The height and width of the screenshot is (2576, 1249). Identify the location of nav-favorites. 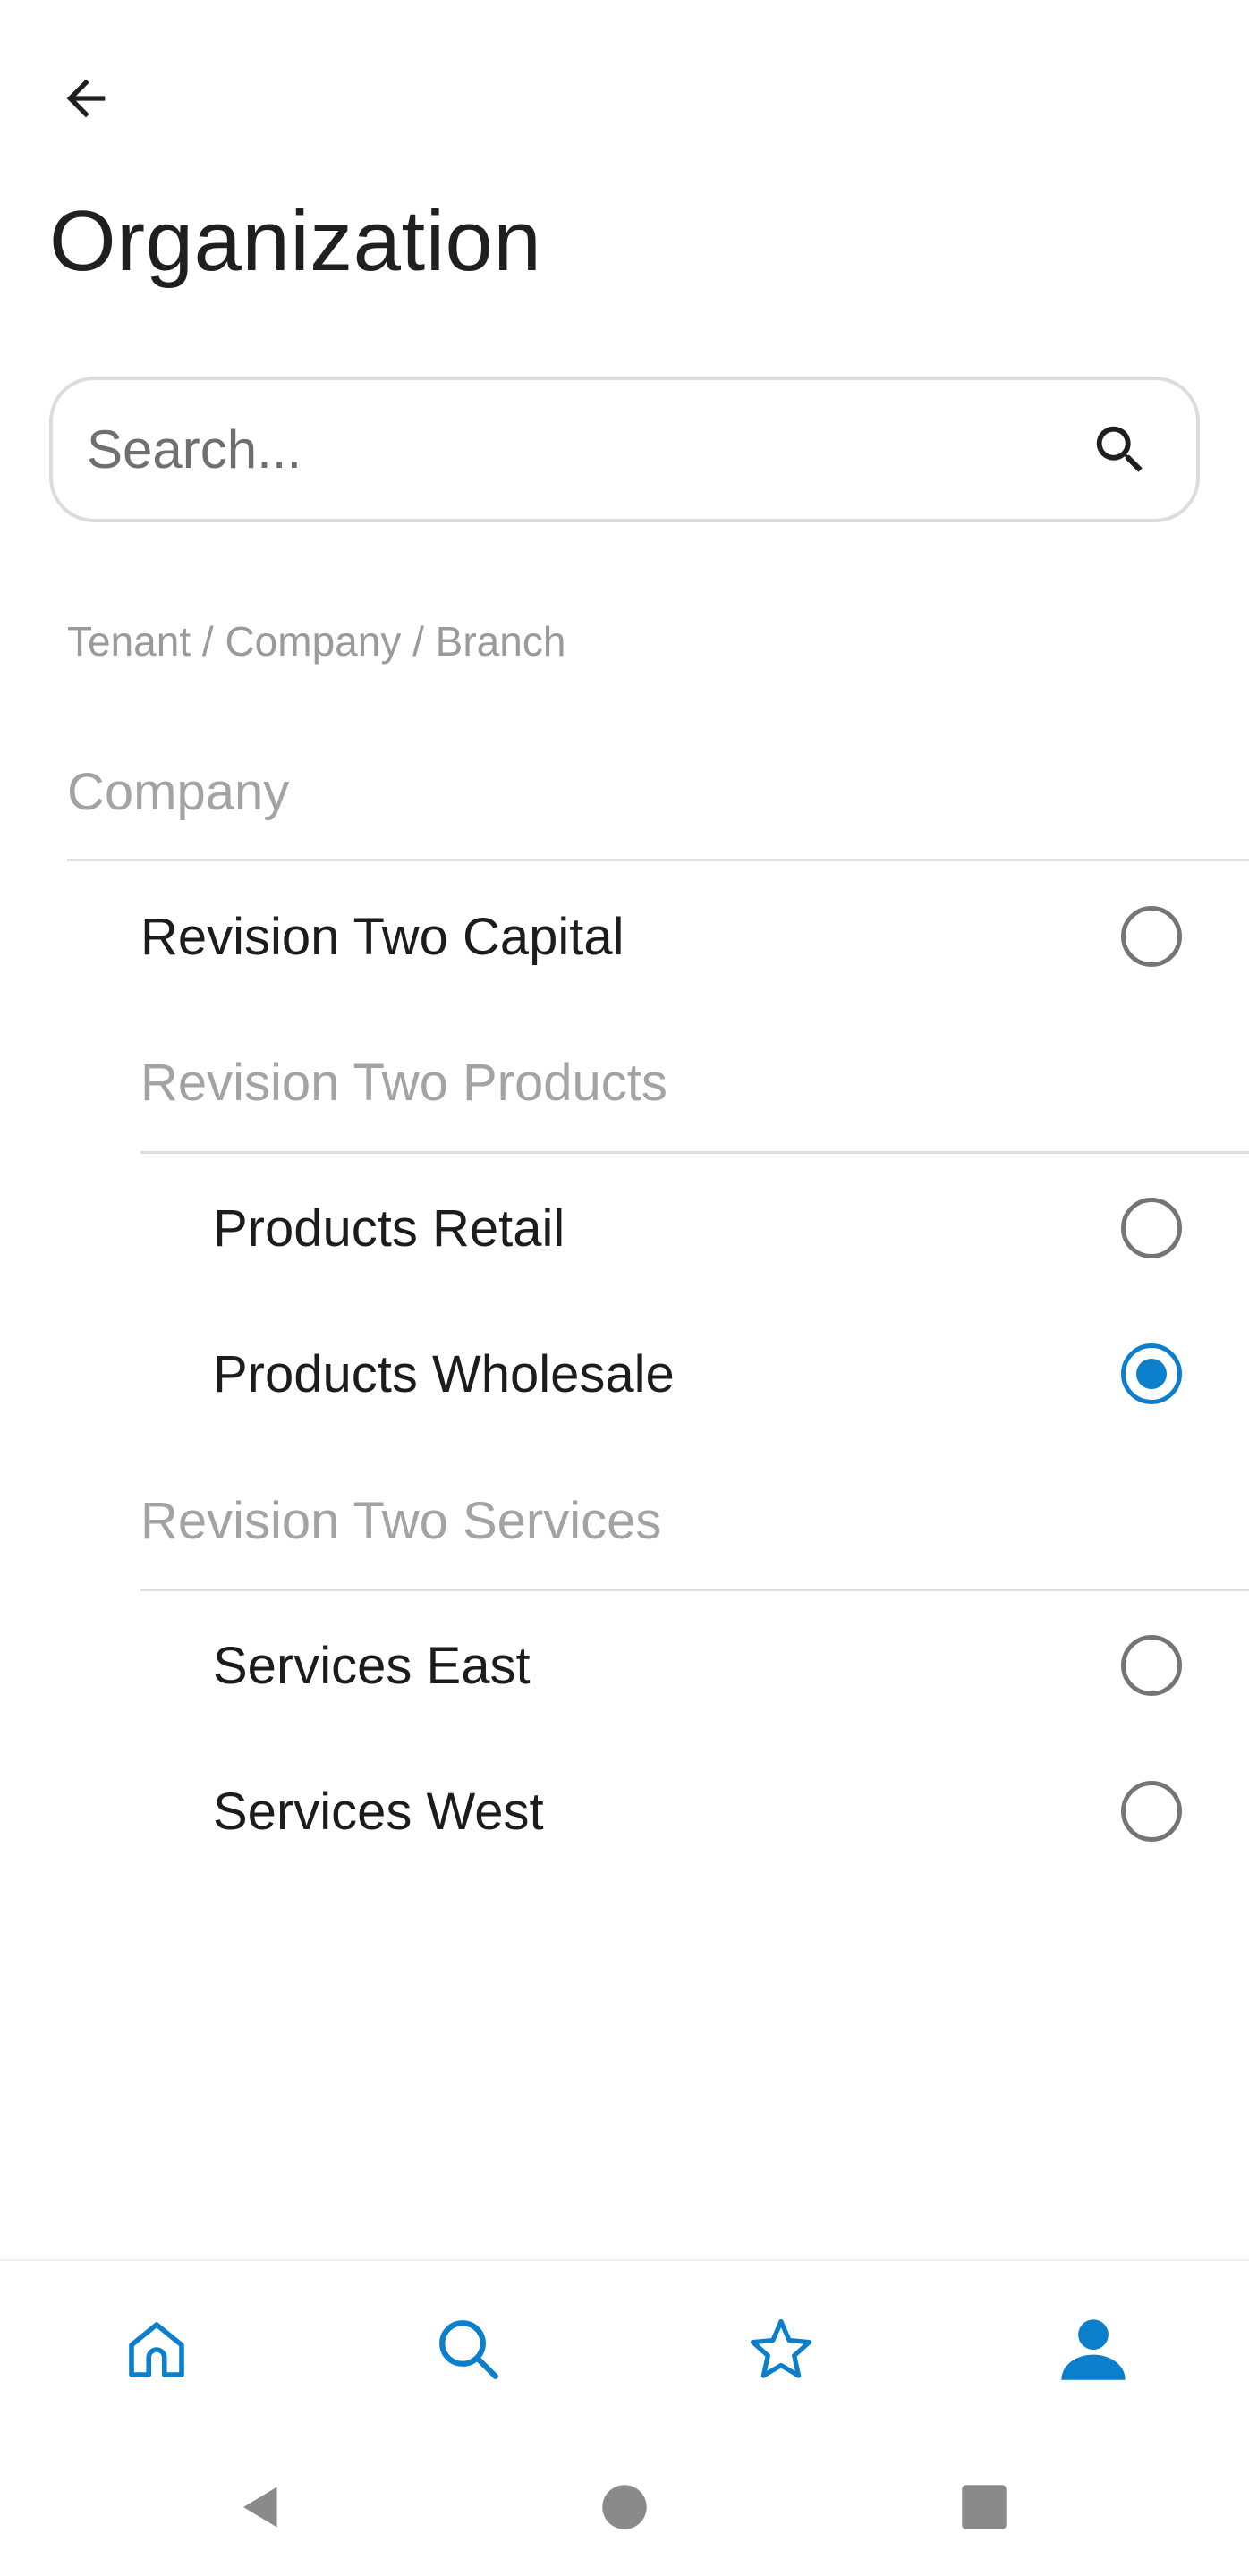
(781, 2349).